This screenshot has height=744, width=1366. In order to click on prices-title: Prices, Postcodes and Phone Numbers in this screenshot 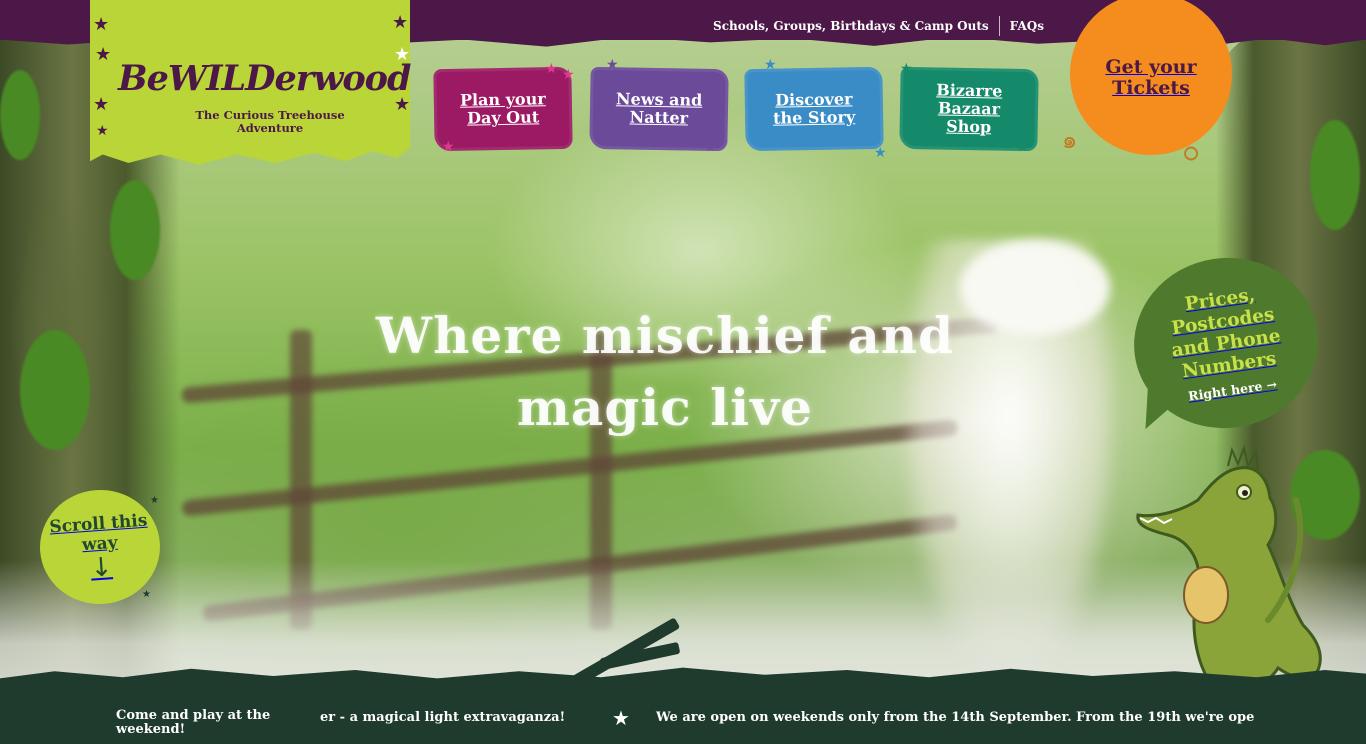, I will do `click(1226, 333)`.